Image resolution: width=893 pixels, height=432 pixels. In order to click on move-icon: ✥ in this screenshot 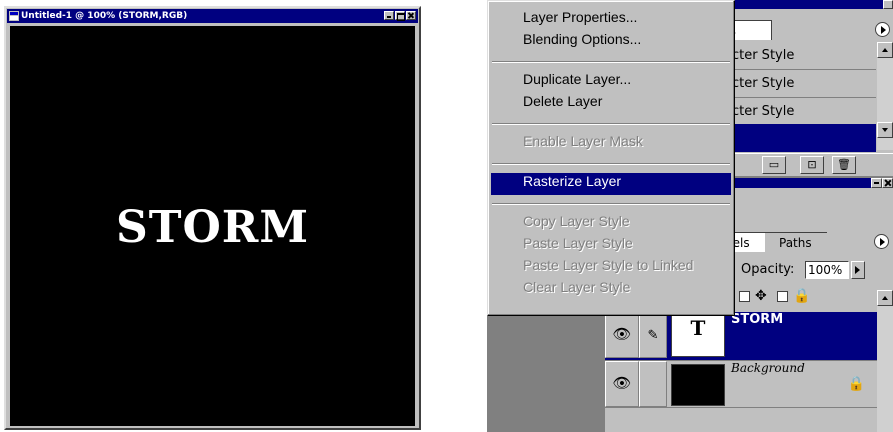, I will do `click(761, 296)`.